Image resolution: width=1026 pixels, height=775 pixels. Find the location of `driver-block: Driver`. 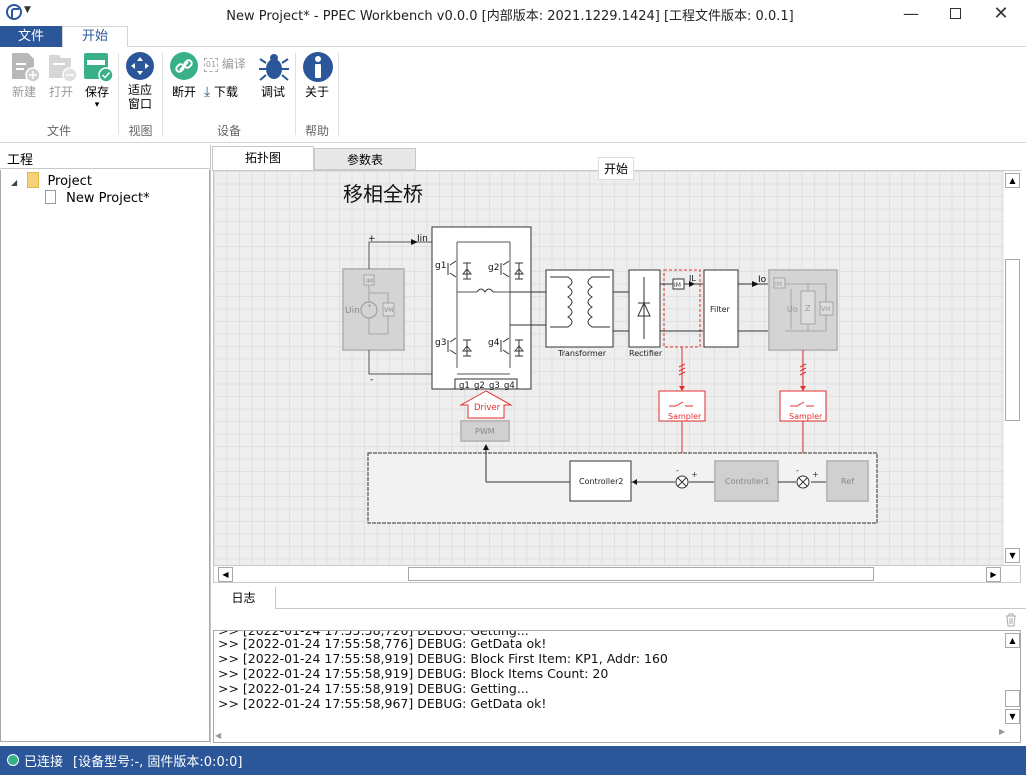

driver-block: Driver is located at coordinates (486, 404).